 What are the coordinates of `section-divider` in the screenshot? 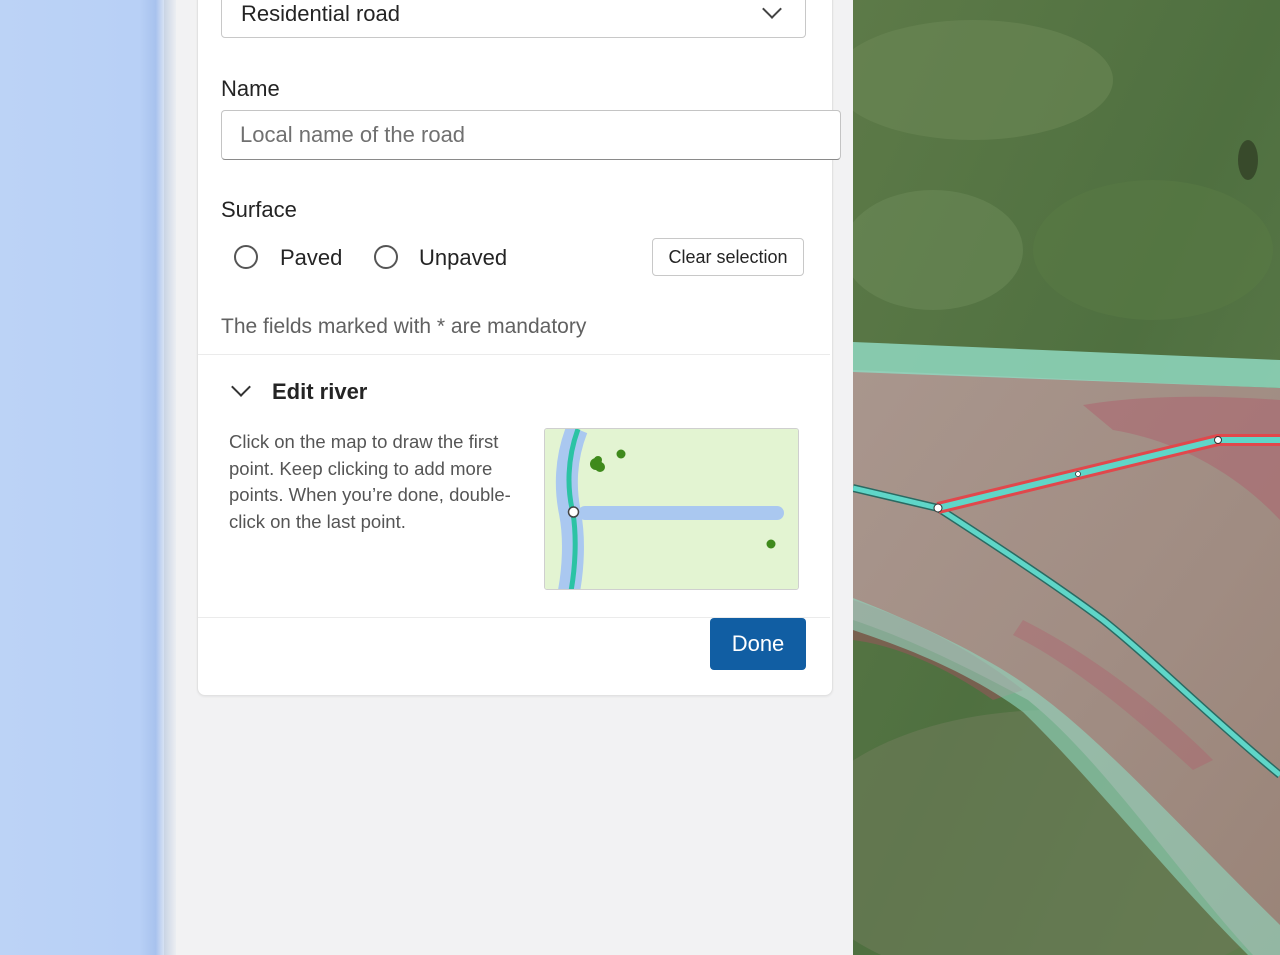 It's located at (514, 354).